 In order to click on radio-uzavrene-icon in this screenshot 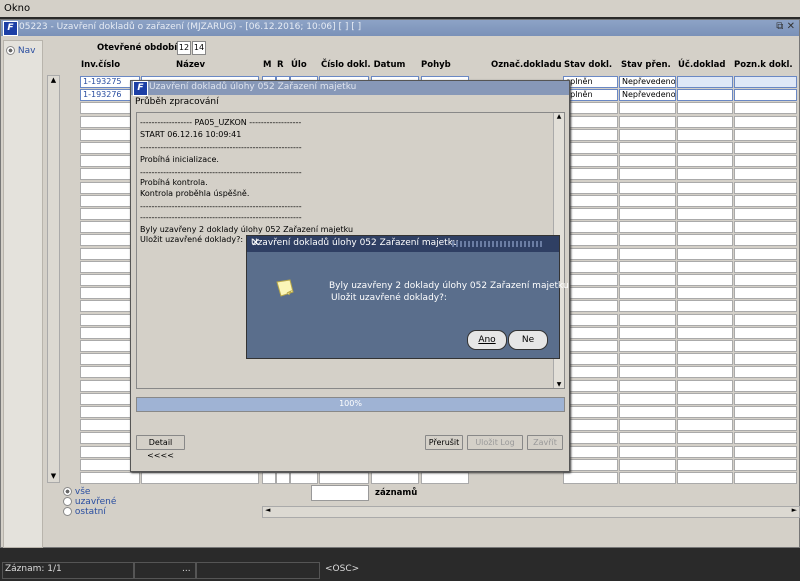, I will do `click(67, 501)`.